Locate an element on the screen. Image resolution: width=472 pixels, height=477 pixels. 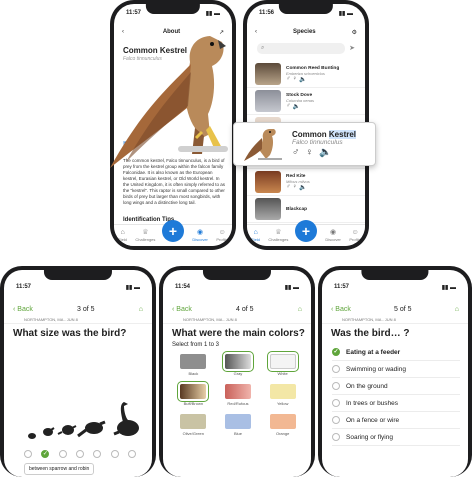
option-on-fence-or-wire: On a fence or wire is located at coordinates (396, 420).